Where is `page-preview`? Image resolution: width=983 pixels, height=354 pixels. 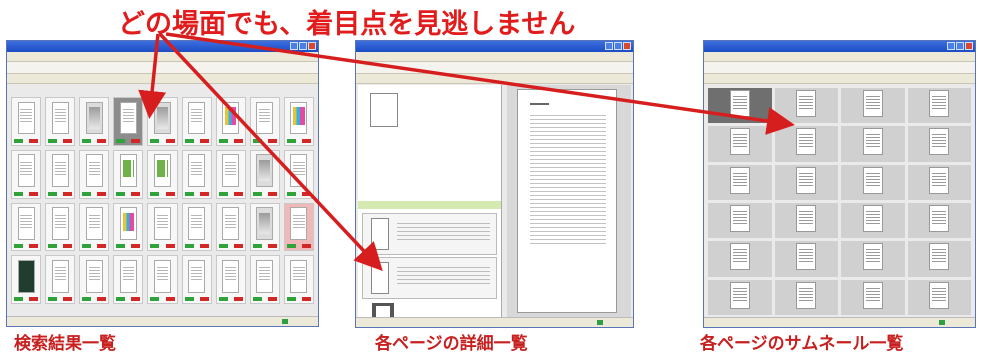 page-preview is located at coordinates (567, 201).